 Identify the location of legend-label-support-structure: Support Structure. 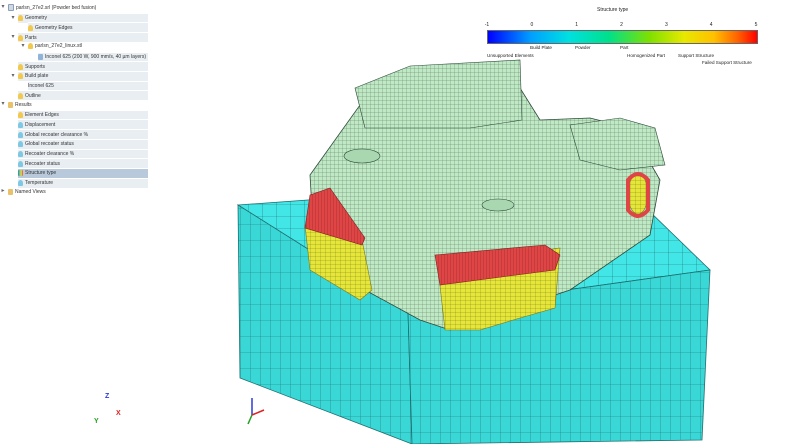
(696, 55).